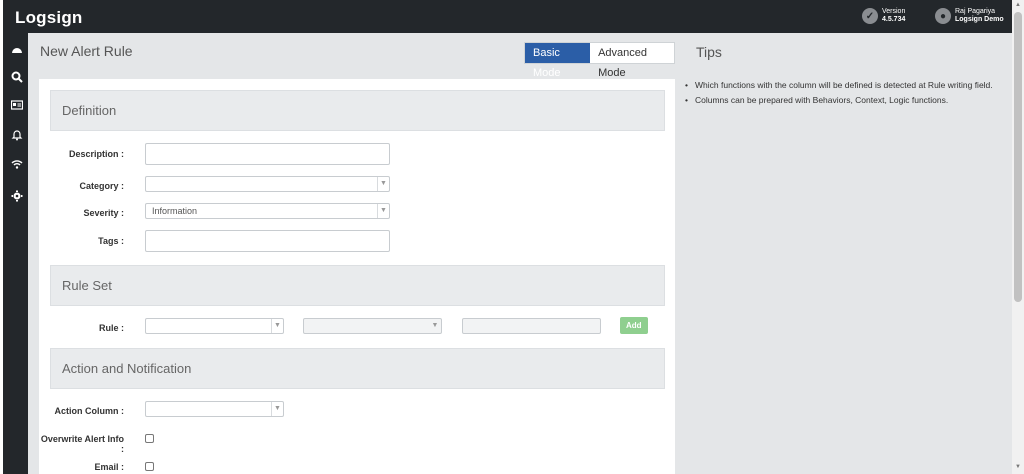 The height and width of the screenshot is (474, 1024). What do you see at coordinates (632, 61) in the screenshot?
I see `advanced-mode-button: Advanced Mode` at bounding box center [632, 61].